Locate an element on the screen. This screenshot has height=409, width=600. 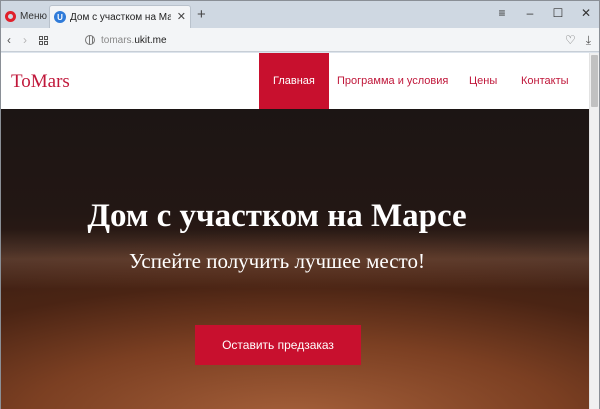
globe-icon is located at coordinates (90, 40).